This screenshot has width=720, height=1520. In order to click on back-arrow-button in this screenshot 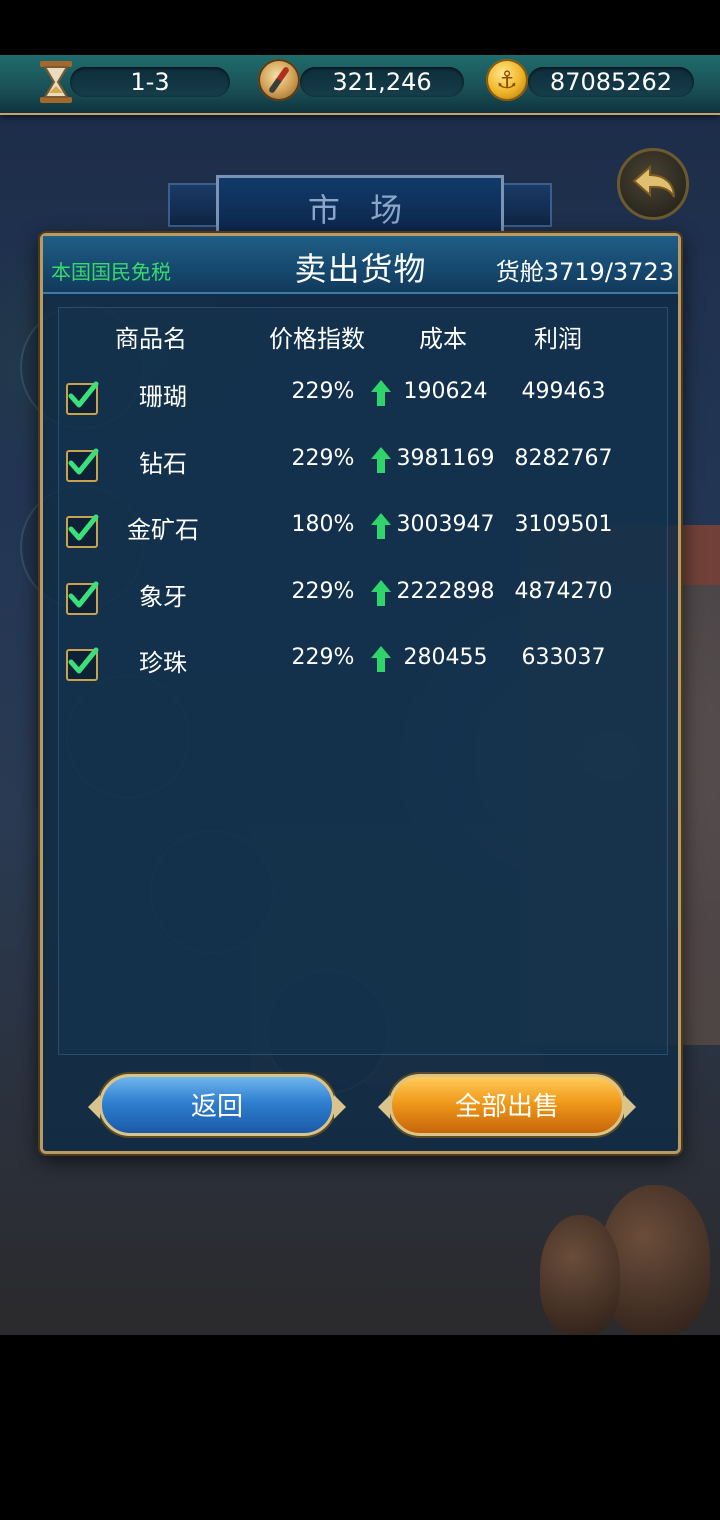, I will do `click(653, 184)`.